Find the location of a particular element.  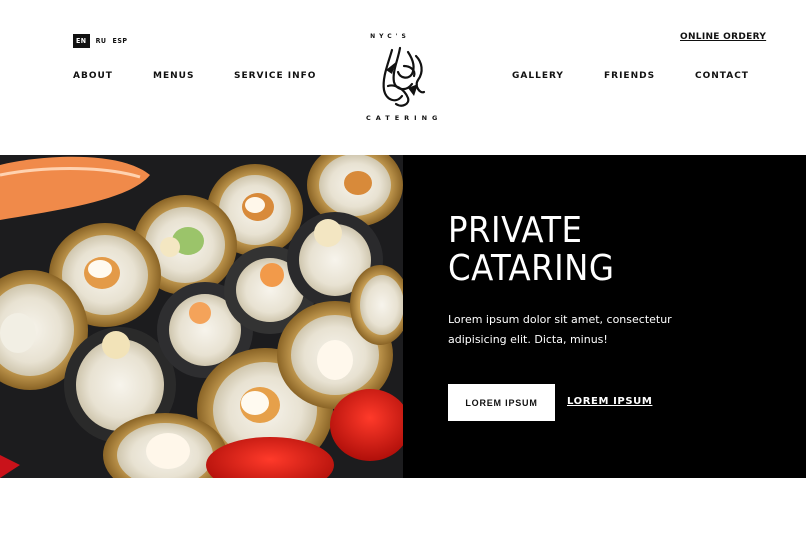

nav-friends: FRIENDS is located at coordinates (629, 76).